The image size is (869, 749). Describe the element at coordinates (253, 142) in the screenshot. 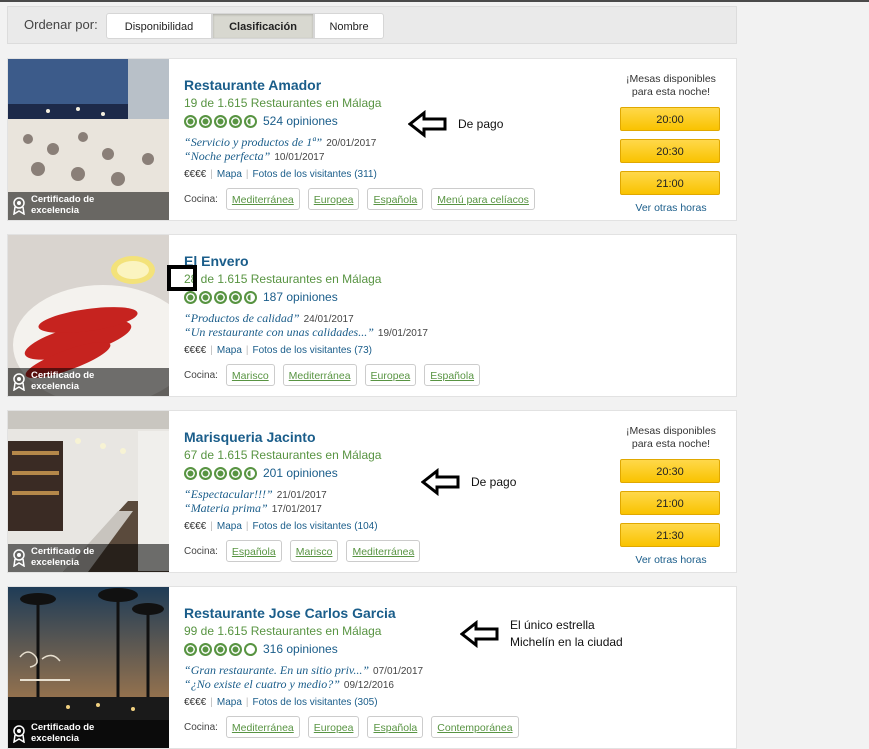

I see `quote-link: “Servicio y productos de 1ª”` at that location.